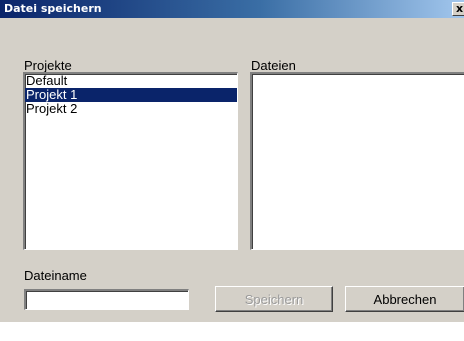  Describe the element at coordinates (106, 299) in the screenshot. I see `filename-input` at that location.